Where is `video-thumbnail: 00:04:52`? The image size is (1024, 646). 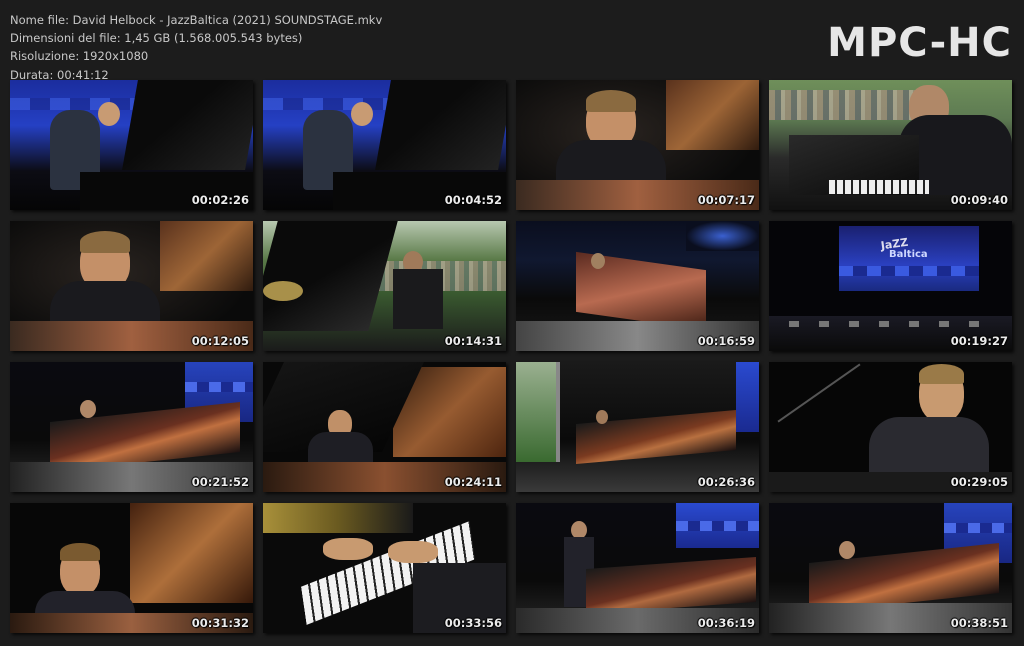
video-thumbnail: 00:04:52 is located at coordinates (384, 145).